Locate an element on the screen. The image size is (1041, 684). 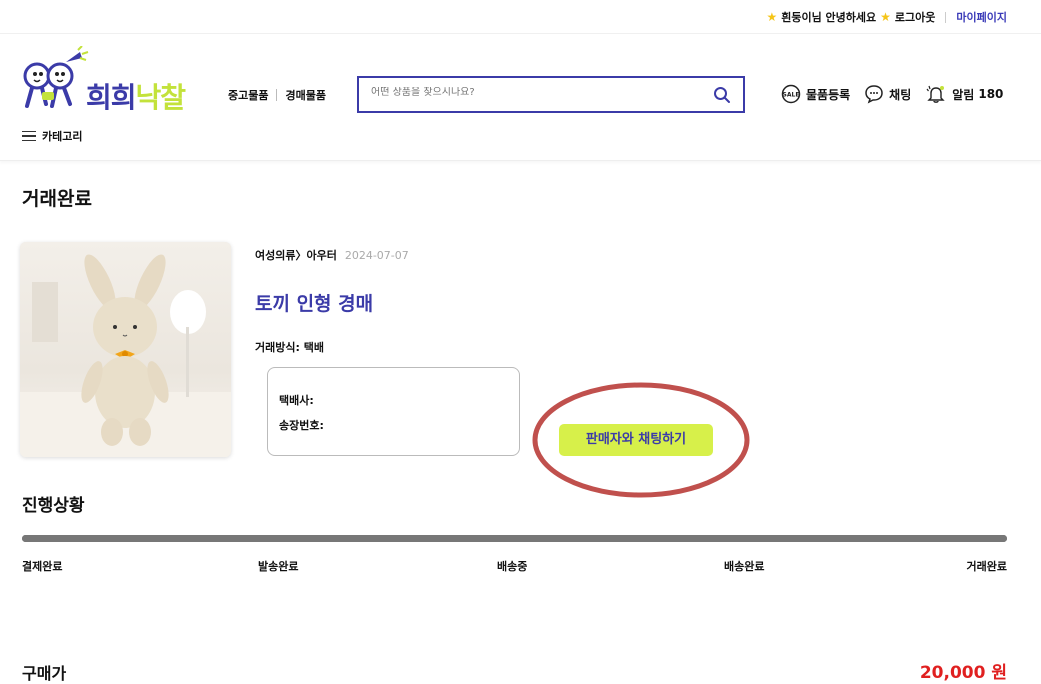
product-image is located at coordinates (125, 349).